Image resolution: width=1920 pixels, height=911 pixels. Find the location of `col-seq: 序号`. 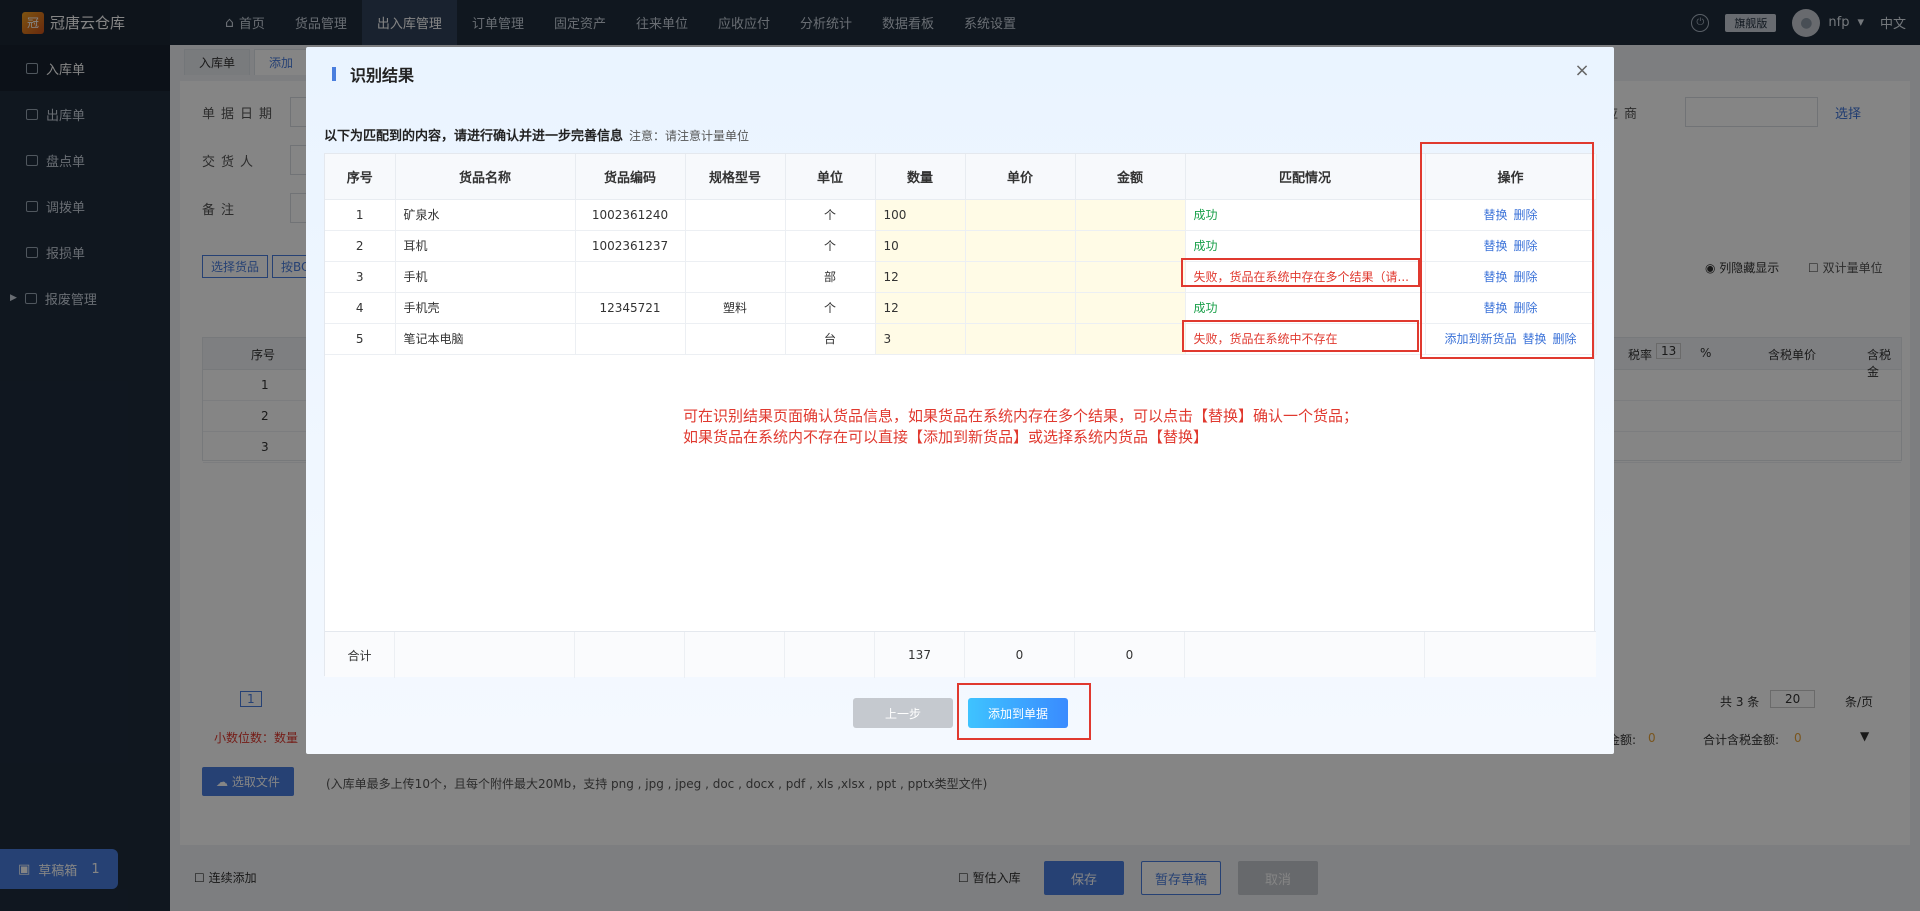

col-seq: 序号 is located at coordinates (360, 177).